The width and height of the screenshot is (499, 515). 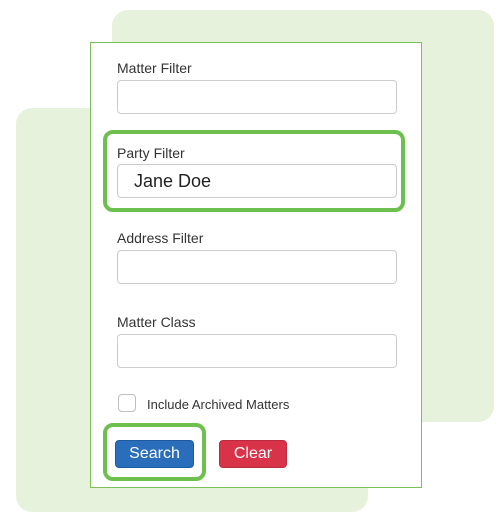 I want to click on matter-class-input, so click(x=257, y=351).